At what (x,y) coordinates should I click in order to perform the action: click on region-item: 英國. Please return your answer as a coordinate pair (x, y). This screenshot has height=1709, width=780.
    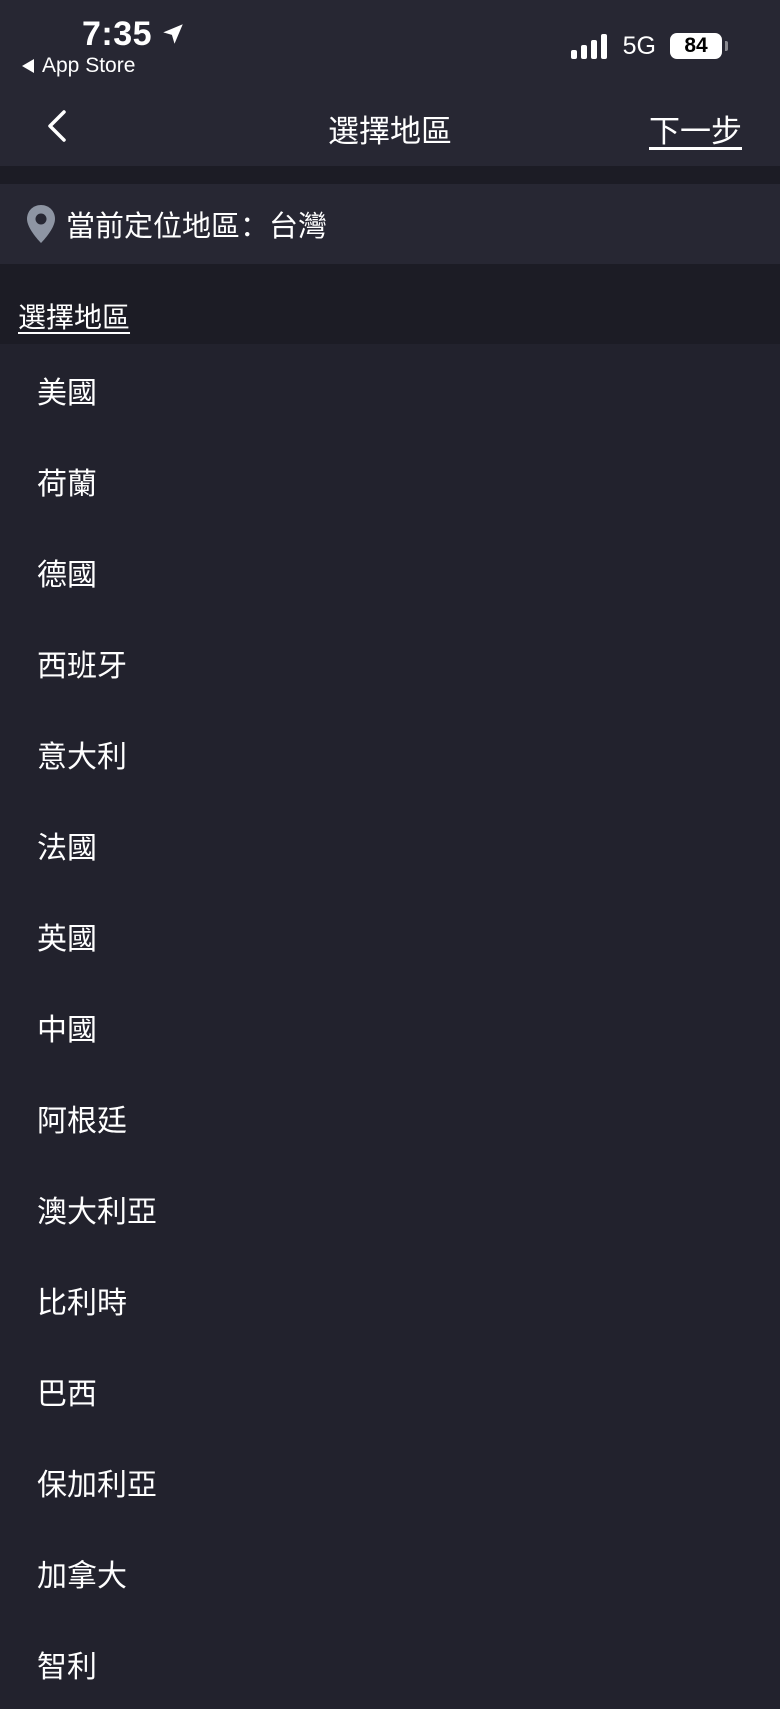
    Looking at the image, I should click on (390, 935).